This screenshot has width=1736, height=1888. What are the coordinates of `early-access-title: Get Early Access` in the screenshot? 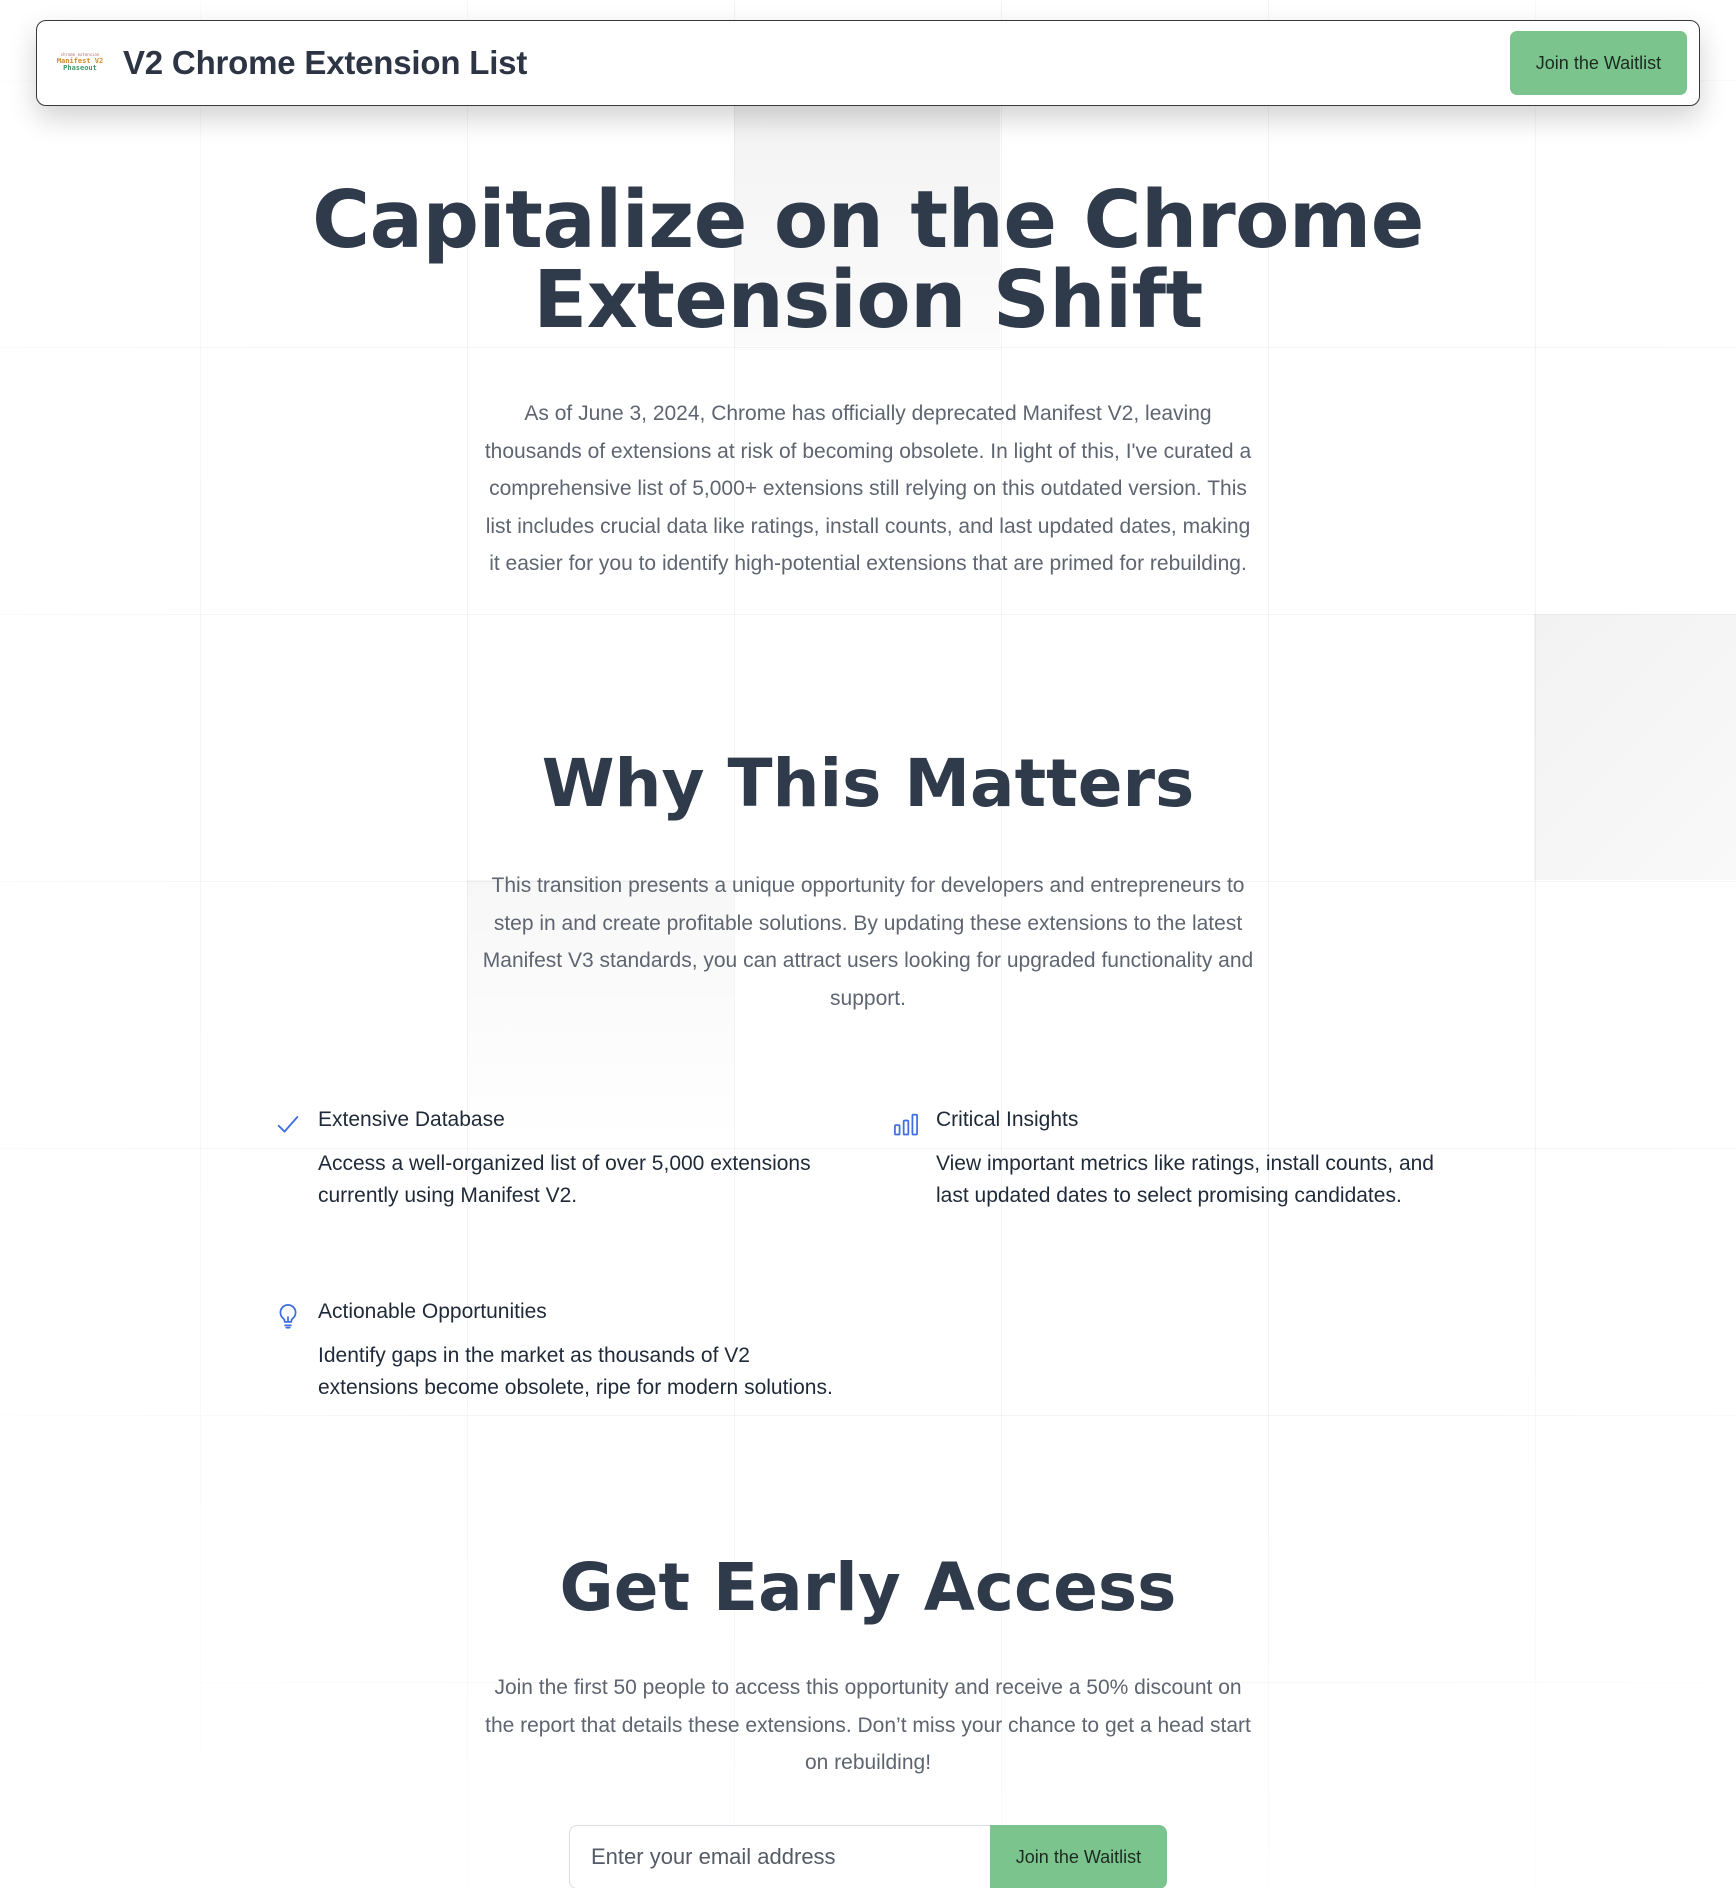 It's located at (868, 1587).